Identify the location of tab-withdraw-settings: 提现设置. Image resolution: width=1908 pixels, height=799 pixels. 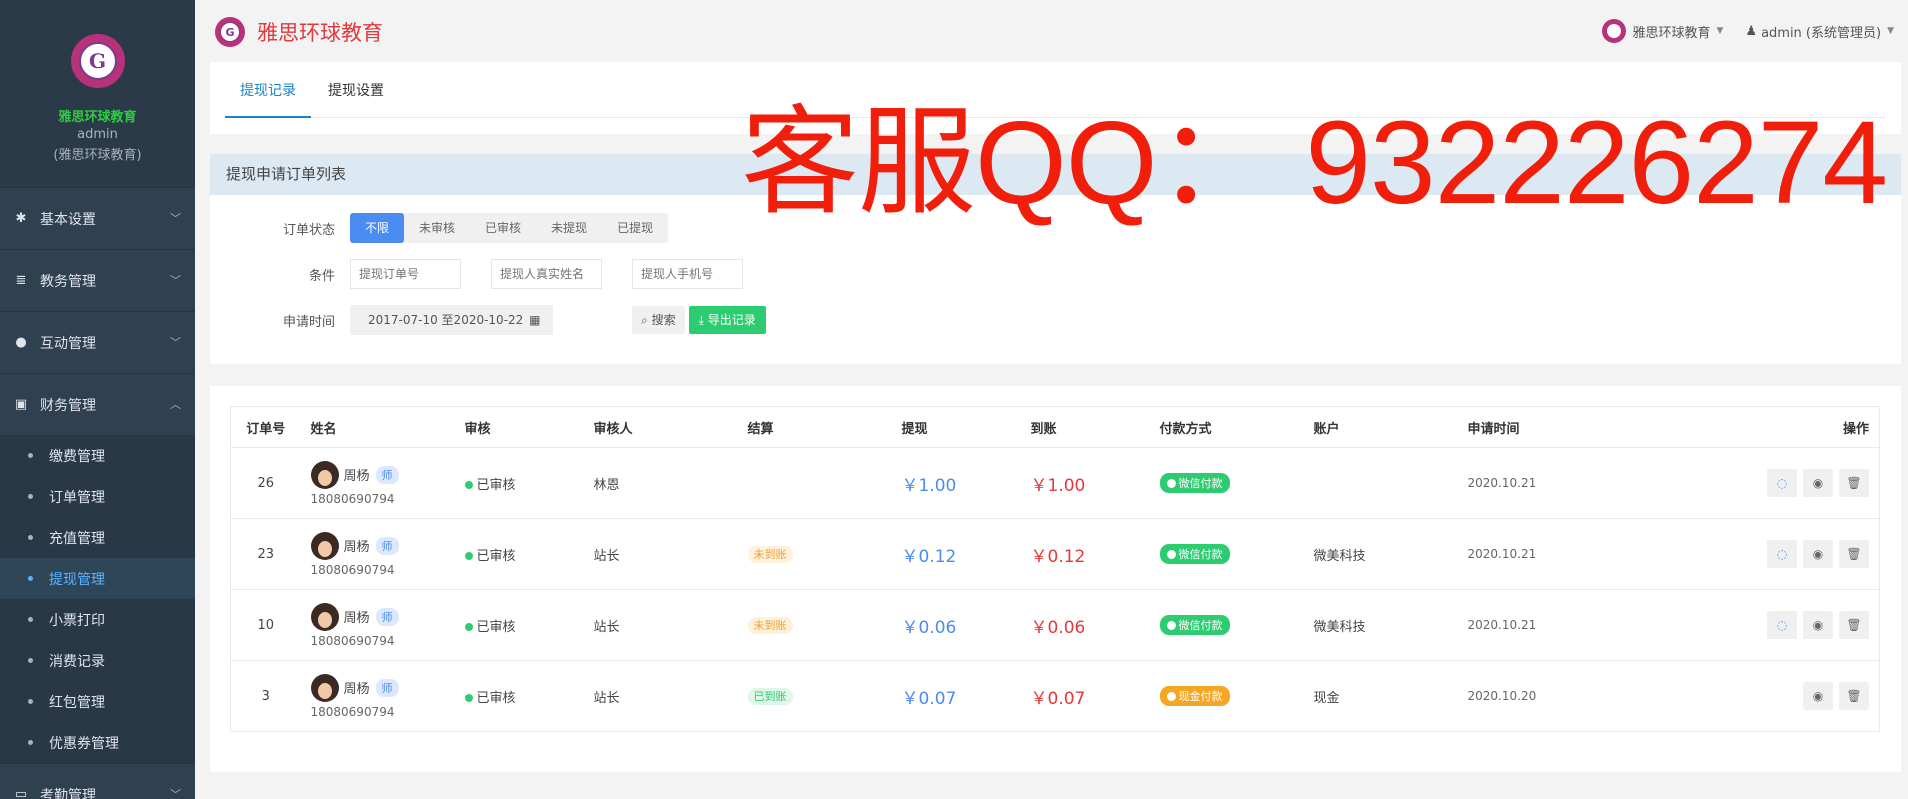
(356, 90).